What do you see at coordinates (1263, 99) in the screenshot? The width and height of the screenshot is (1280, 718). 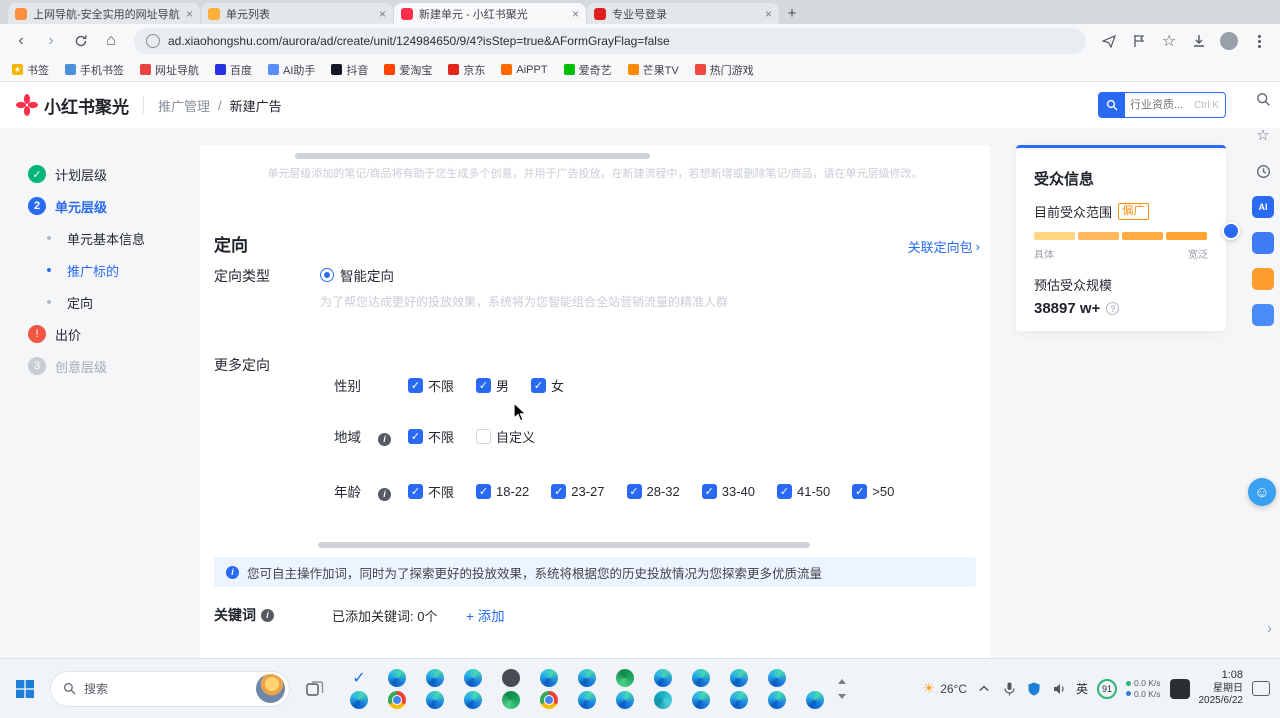 I see `rail-search-button` at bounding box center [1263, 99].